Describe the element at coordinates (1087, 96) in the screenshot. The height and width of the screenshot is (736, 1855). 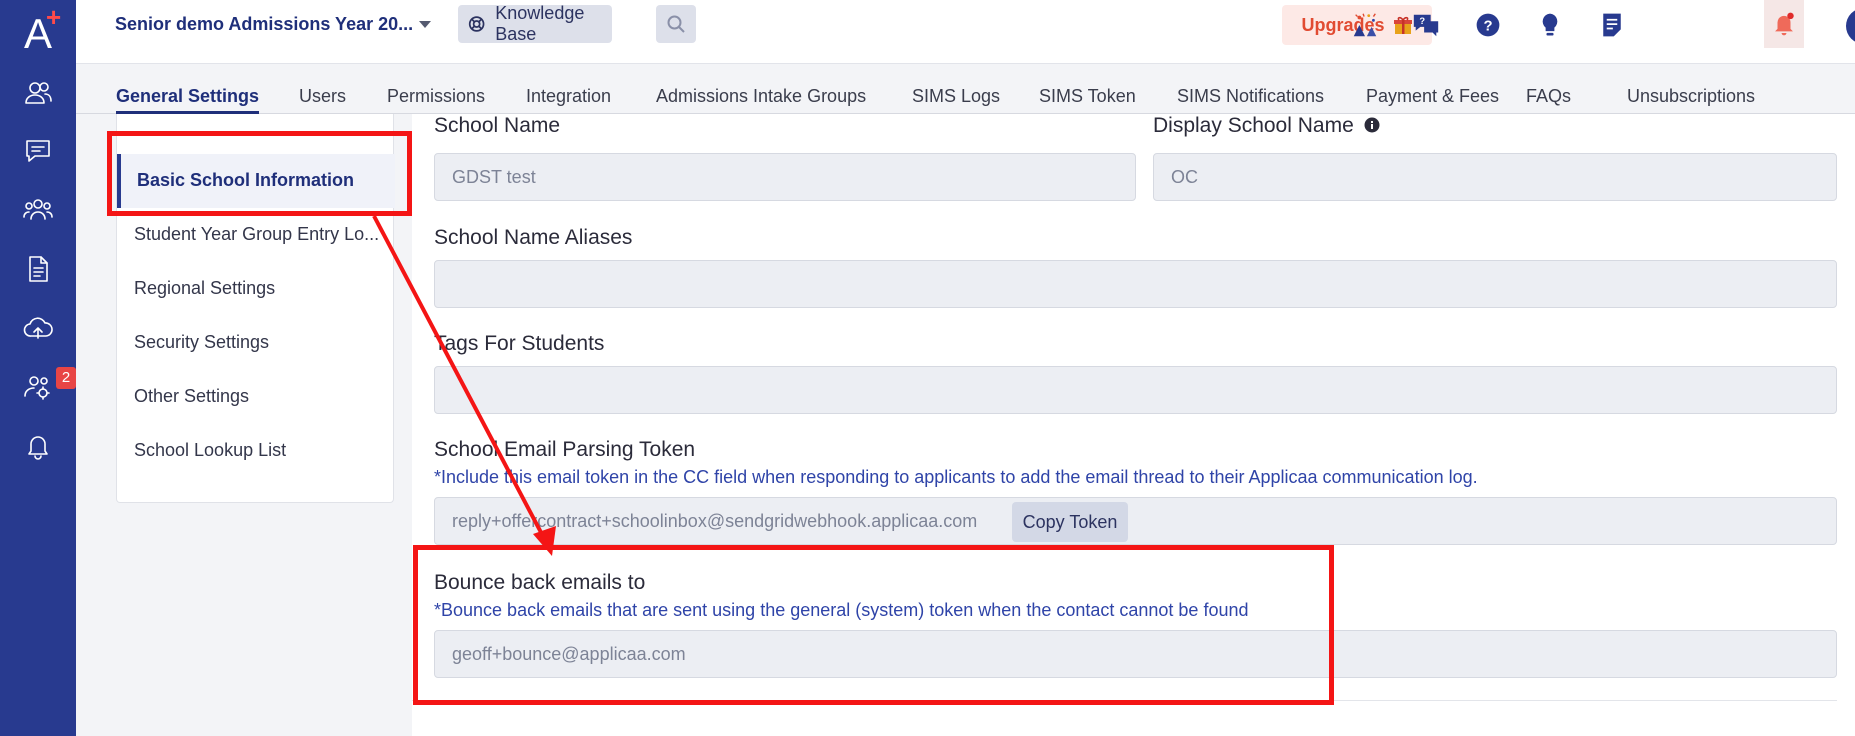
I see `tab-sims-token: SIMS Token` at that location.